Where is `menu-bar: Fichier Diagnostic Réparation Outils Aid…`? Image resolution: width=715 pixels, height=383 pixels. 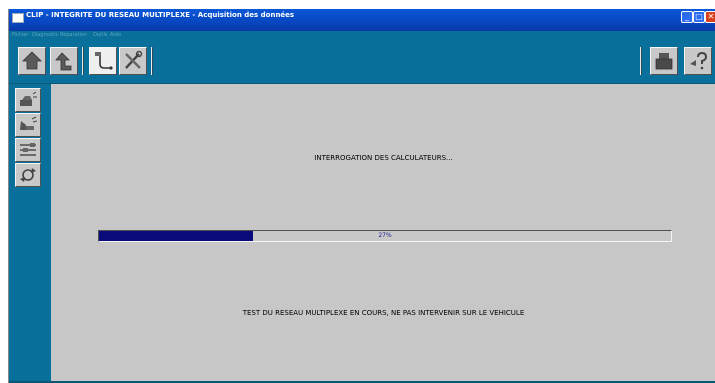 menu-bar: Fichier Diagnostic Réparation Outils Aid… is located at coordinates (362, 36).